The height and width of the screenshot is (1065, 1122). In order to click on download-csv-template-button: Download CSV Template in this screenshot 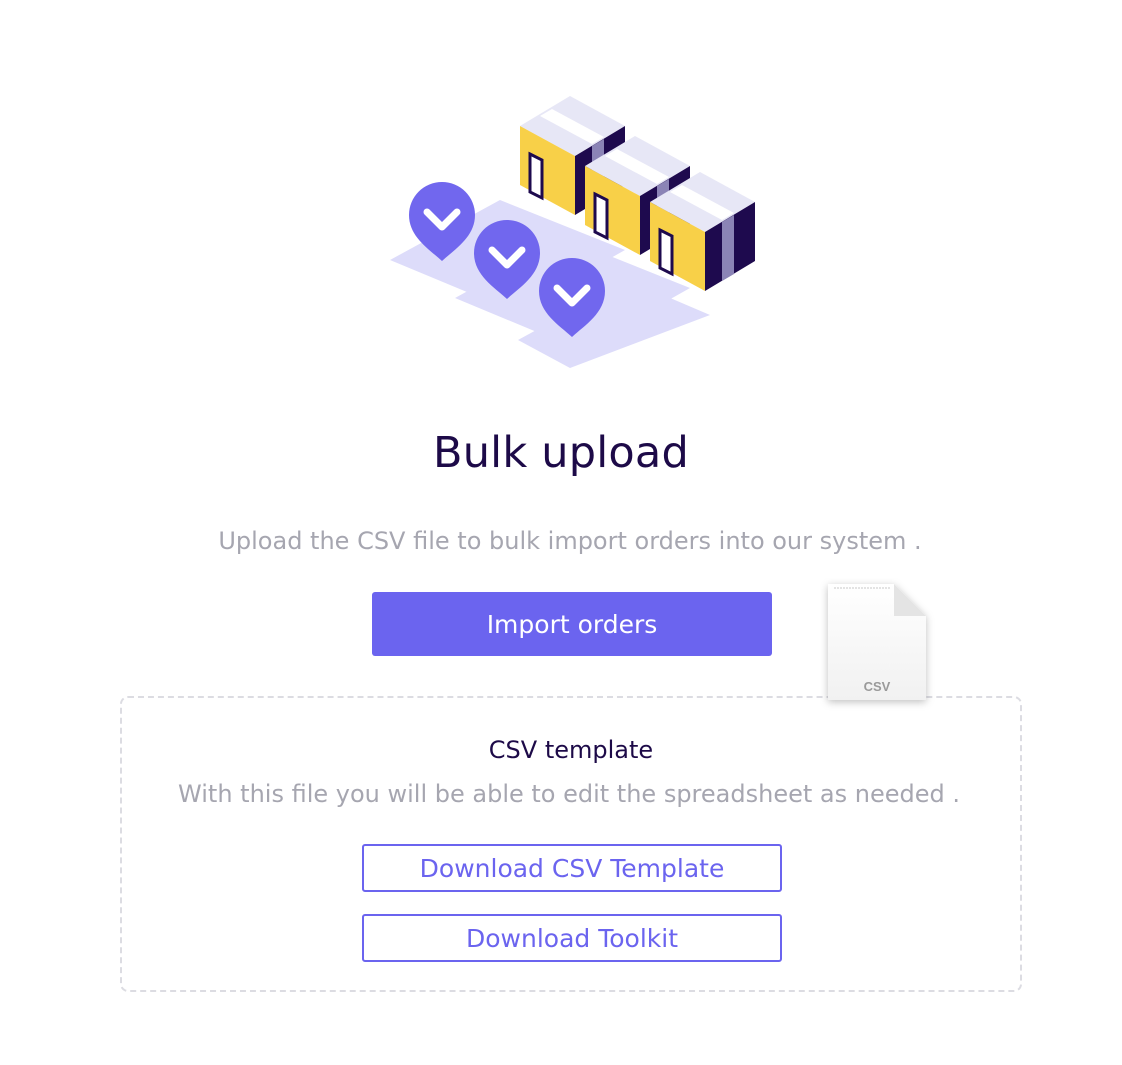, I will do `click(572, 868)`.